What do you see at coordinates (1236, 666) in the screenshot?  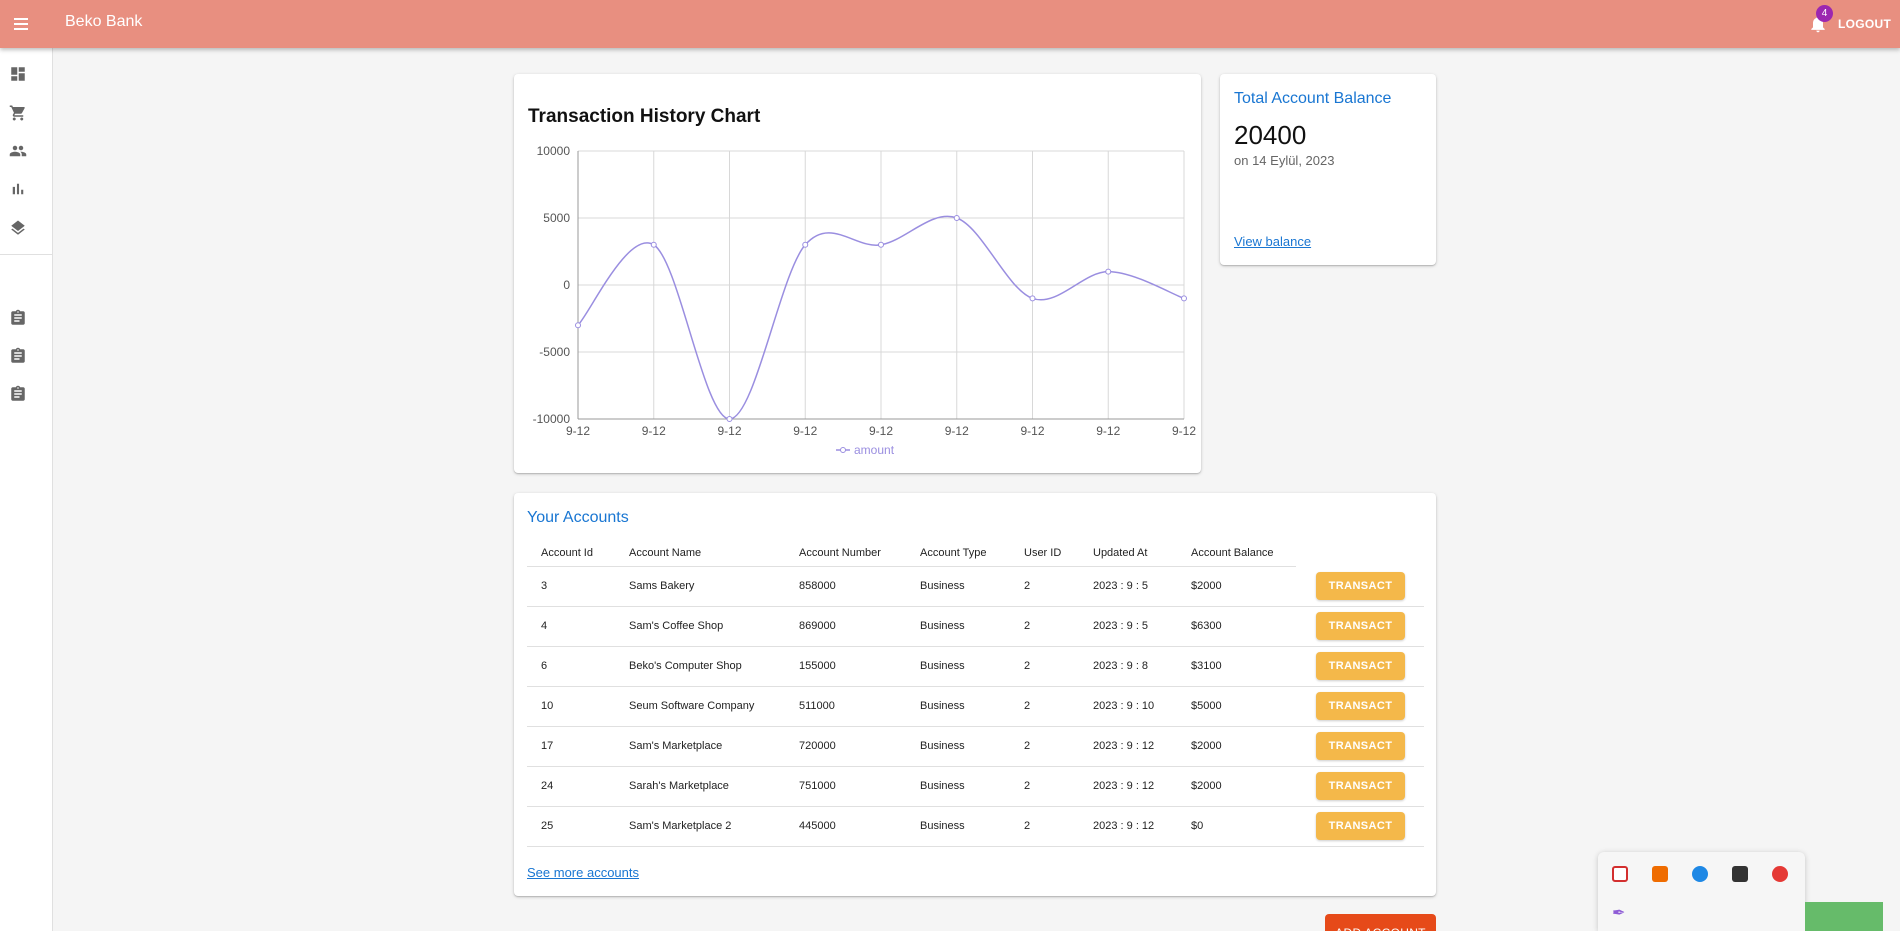 I see `account-balance: $3100` at bounding box center [1236, 666].